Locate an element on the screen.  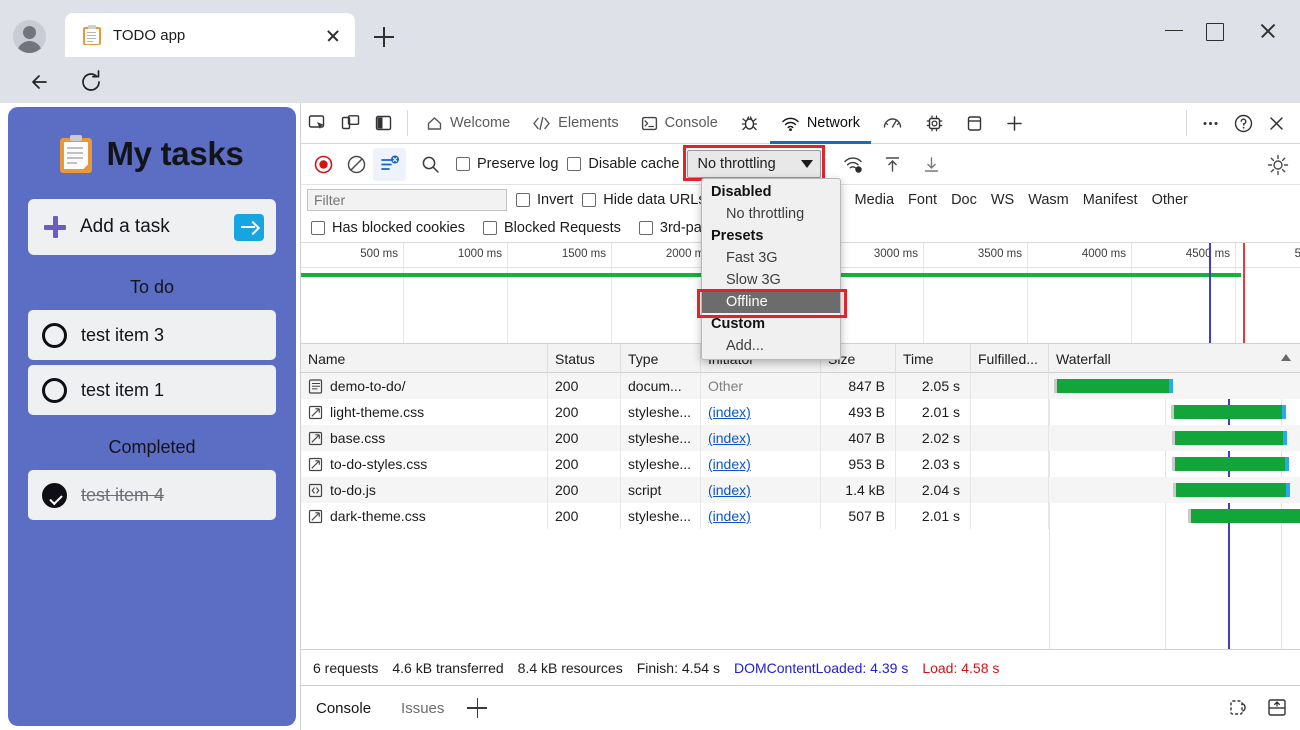
type-filter-font: Font is located at coordinates (922, 200).